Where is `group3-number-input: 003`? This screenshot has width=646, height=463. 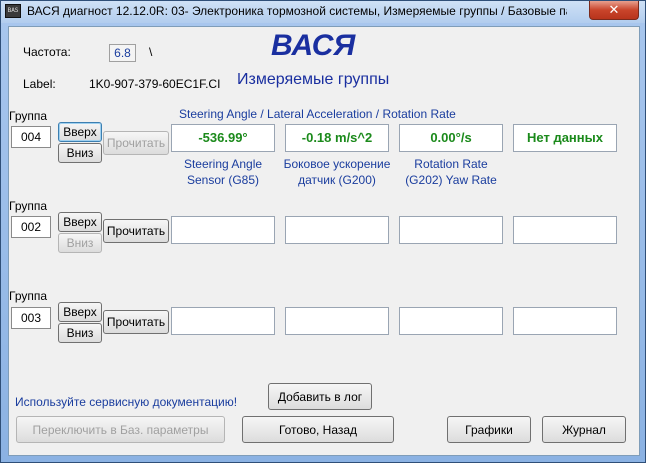
group3-number-input: 003 is located at coordinates (31, 318).